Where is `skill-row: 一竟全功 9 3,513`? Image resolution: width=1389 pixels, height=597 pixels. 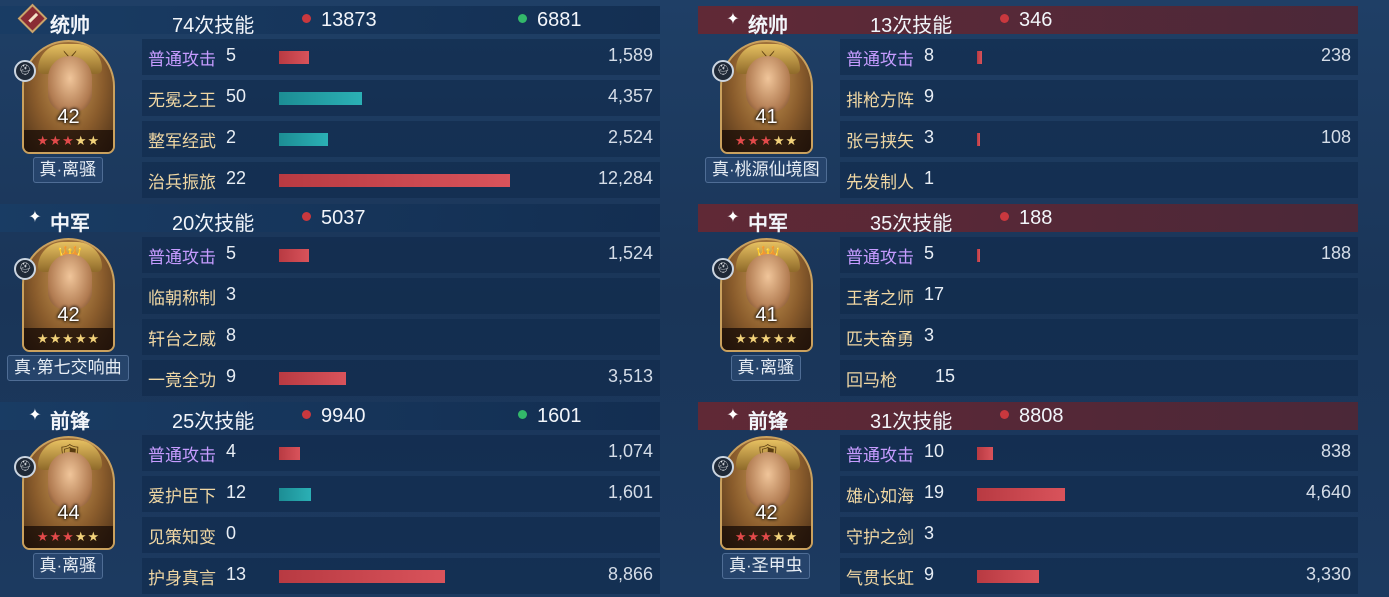
skill-row: 一竟全功 9 3,513 is located at coordinates (401, 378).